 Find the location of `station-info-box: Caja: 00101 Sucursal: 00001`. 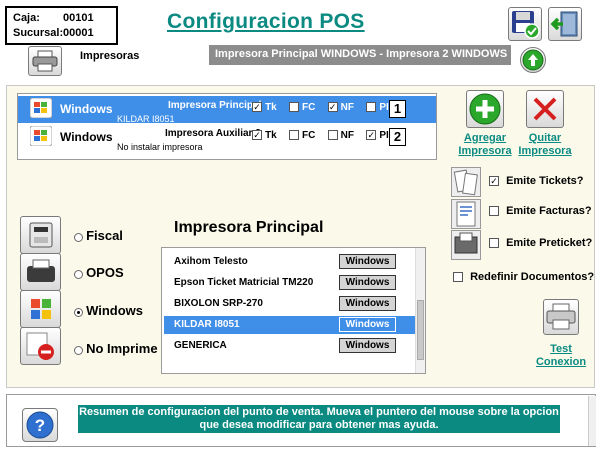

station-info-box: Caja: 00101 Sucursal: 00001 is located at coordinates (61, 25).